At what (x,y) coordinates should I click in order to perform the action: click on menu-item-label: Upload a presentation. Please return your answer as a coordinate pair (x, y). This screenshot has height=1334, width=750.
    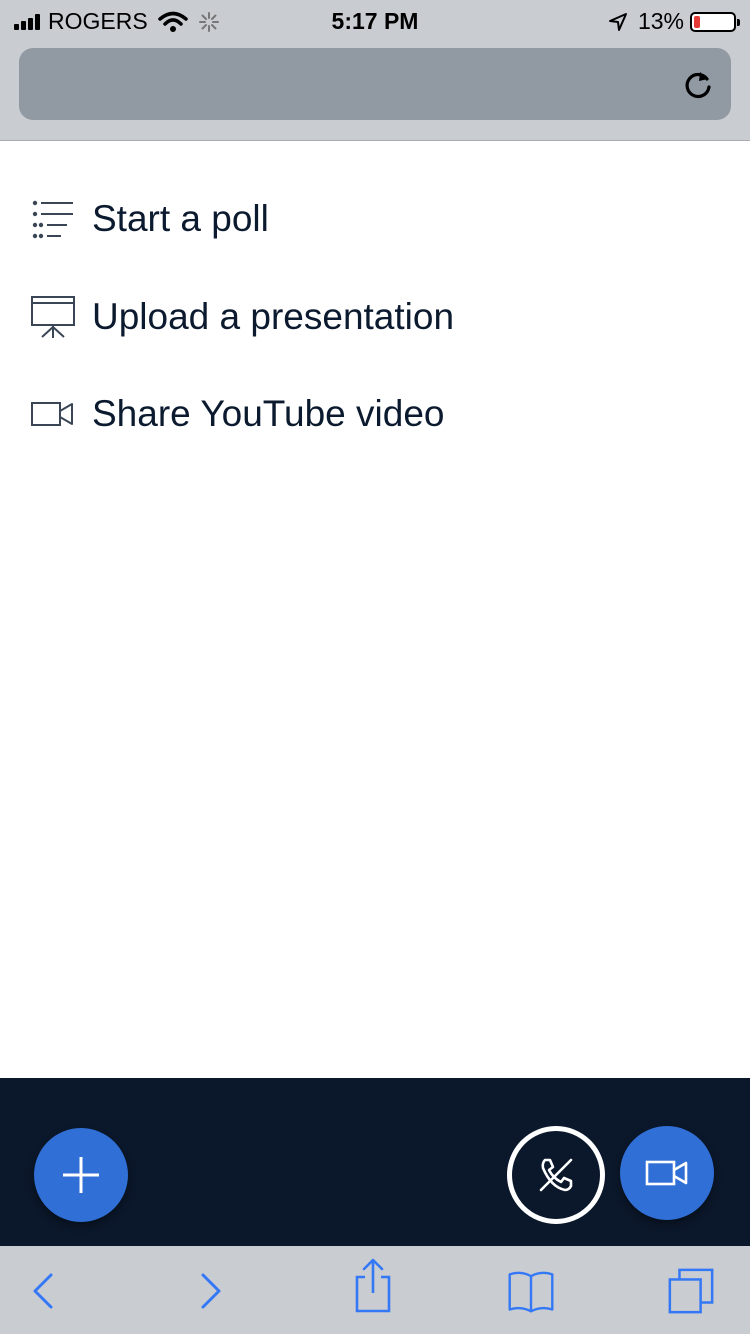
    Looking at the image, I should click on (273, 316).